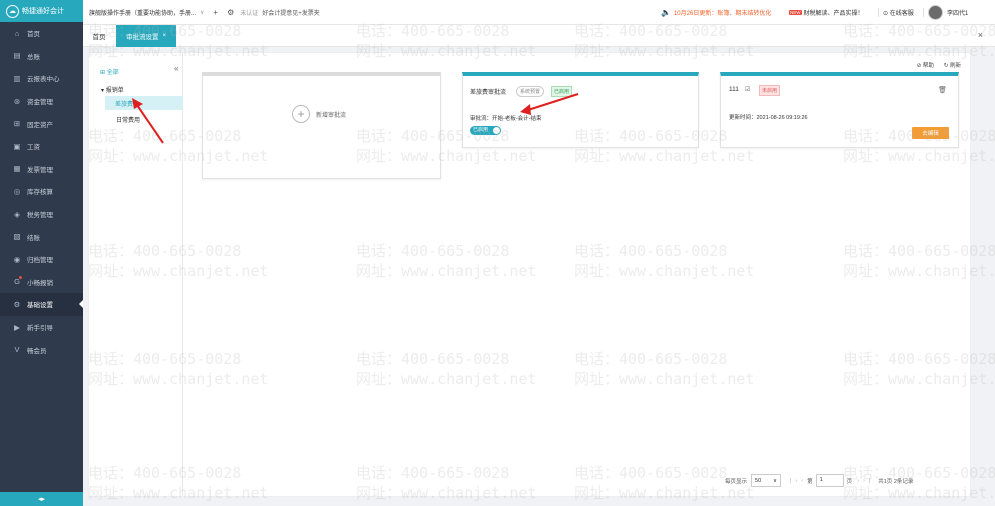 This screenshot has height=506, width=995. I want to click on tab-home: 首页, so click(99, 36).